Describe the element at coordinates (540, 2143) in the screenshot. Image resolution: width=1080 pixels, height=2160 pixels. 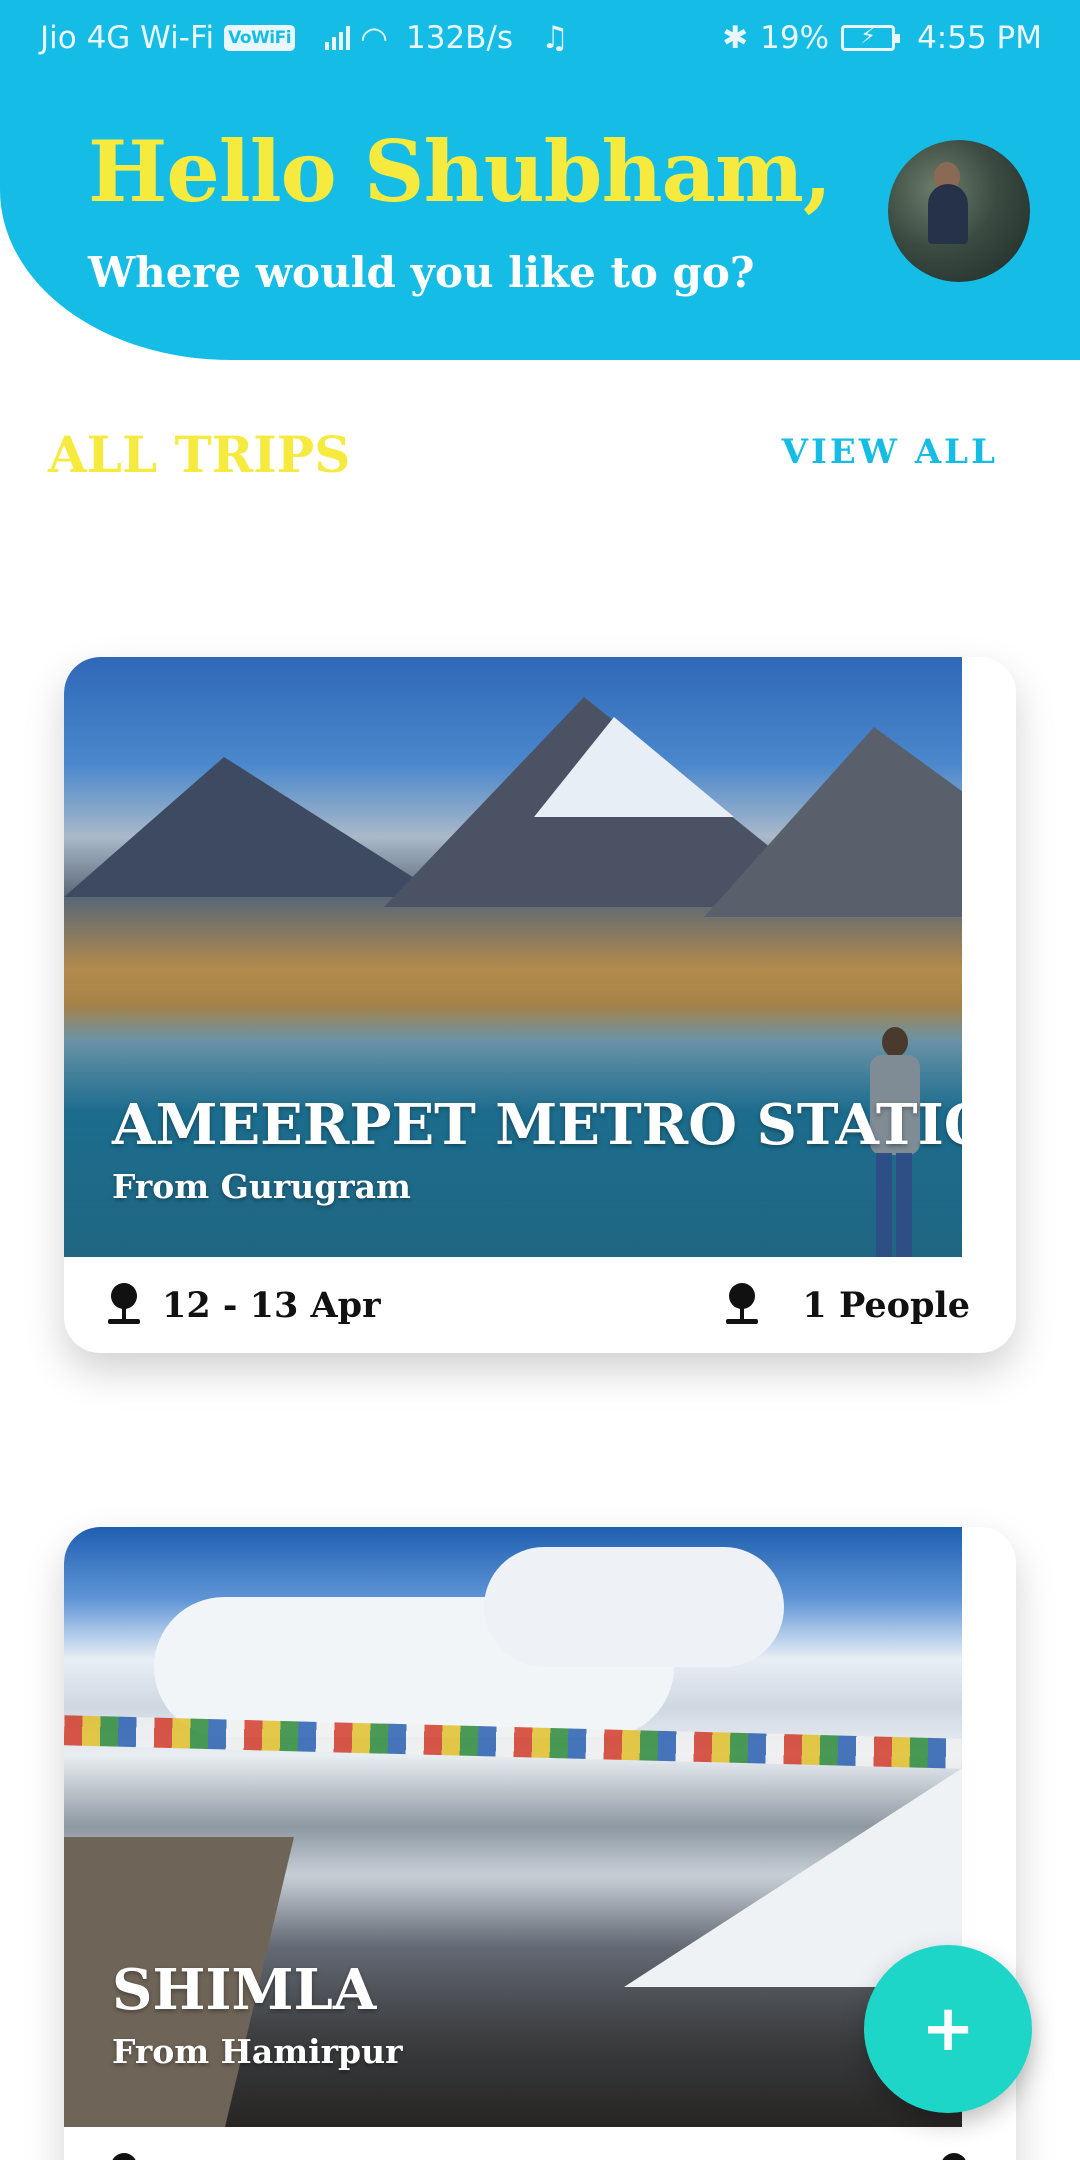
I see `trip-footer` at that location.